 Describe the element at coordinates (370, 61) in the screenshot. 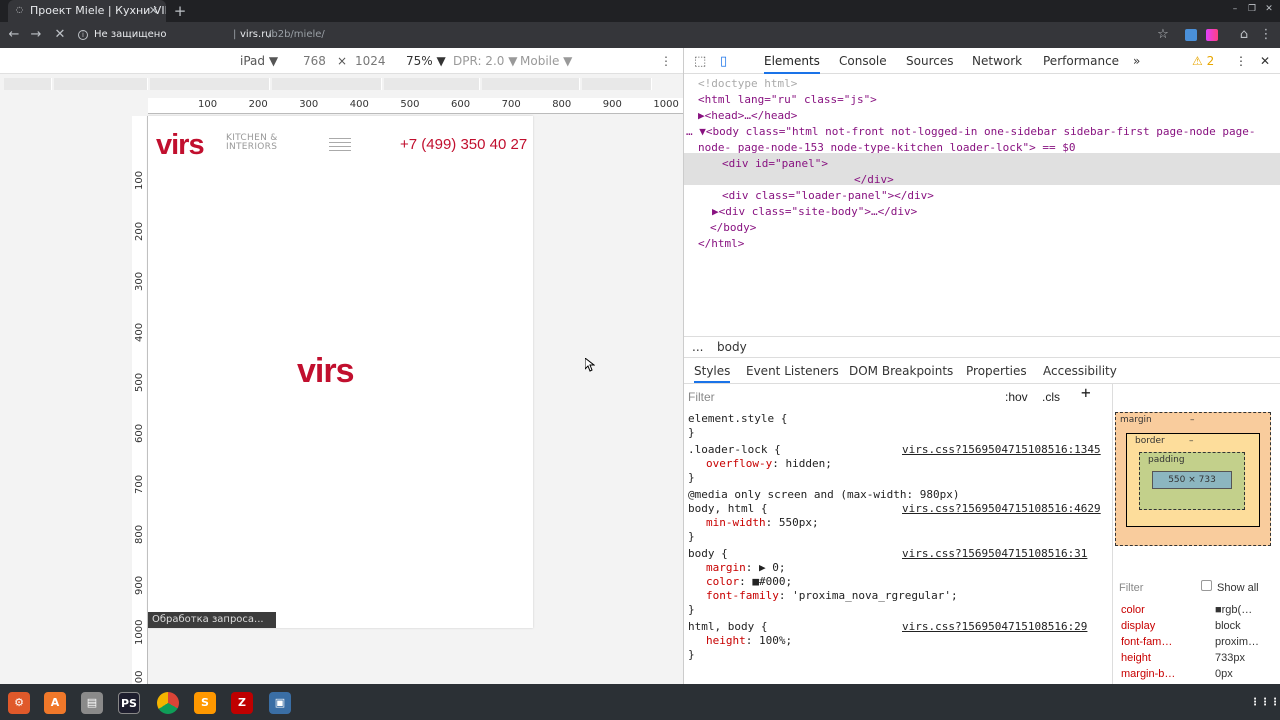

I see `height-input: 1024` at that location.